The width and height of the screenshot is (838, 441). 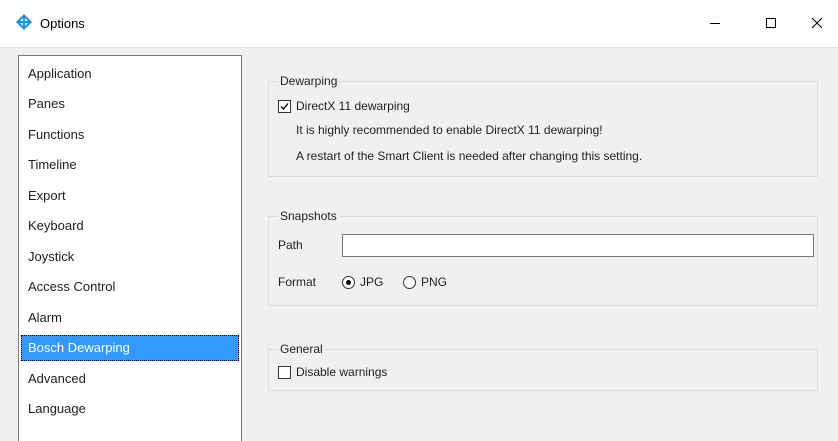 I want to click on minimize-button, so click(x=715, y=24).